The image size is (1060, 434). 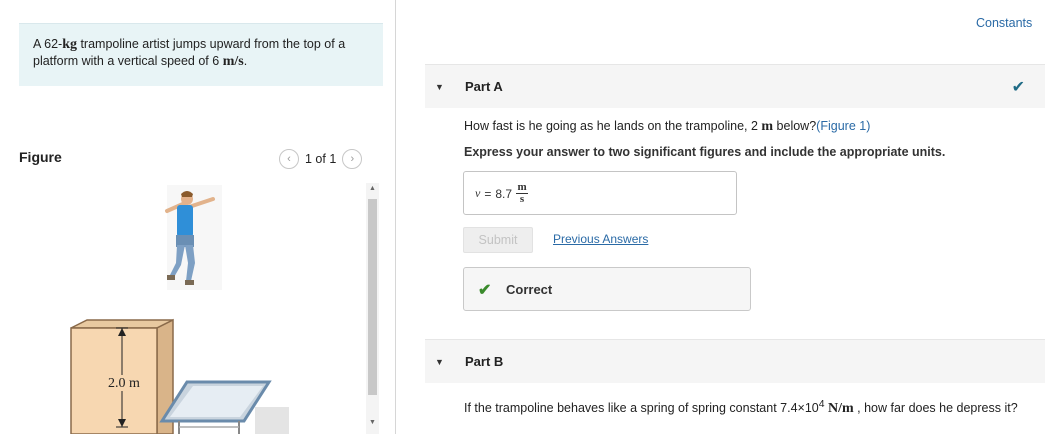 I want to click on part-a-title: Part A, so click(x=484, y=86).